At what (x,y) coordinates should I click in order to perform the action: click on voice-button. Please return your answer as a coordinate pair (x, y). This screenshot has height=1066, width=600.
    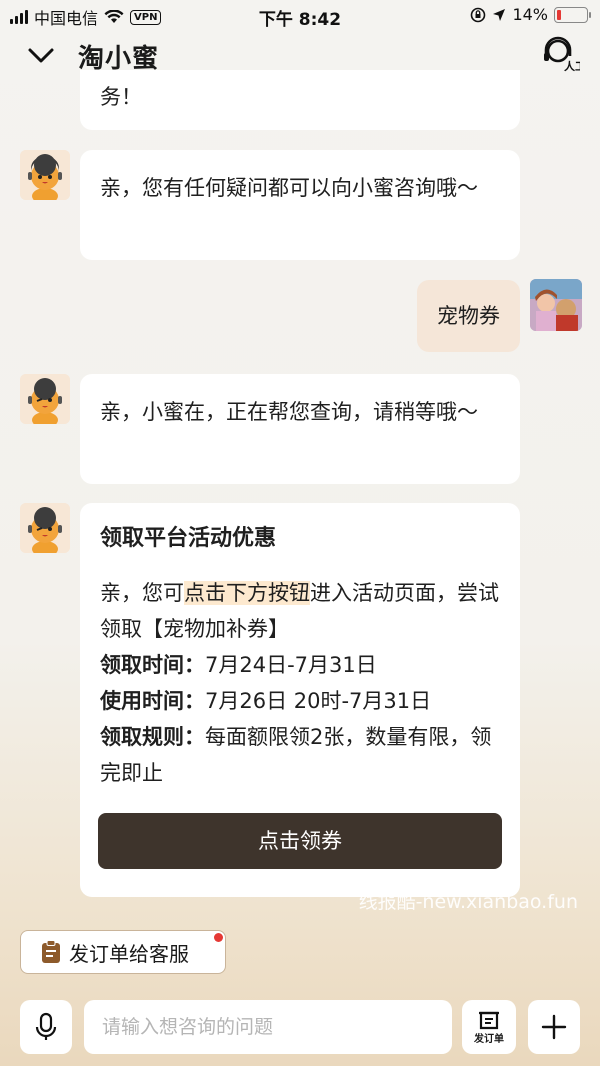
    Looking at the image, I should click on (46, 1027).